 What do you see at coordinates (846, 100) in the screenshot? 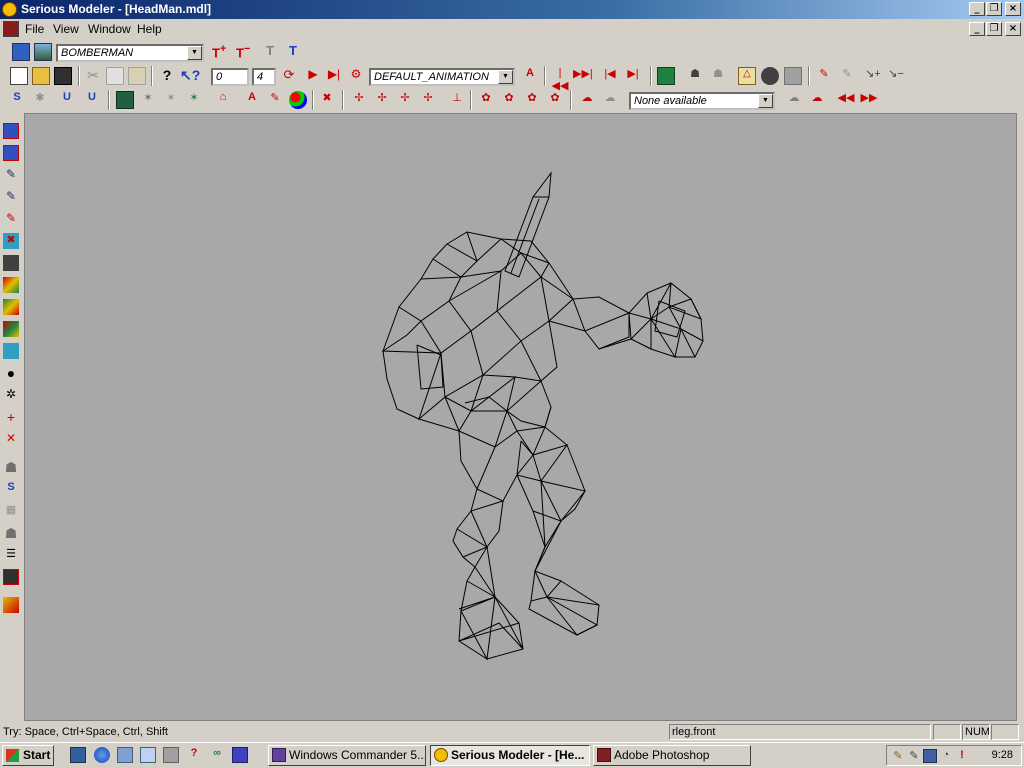
I see `attachment-prev-icon: ◀◀` at bounding box center [846, 100].